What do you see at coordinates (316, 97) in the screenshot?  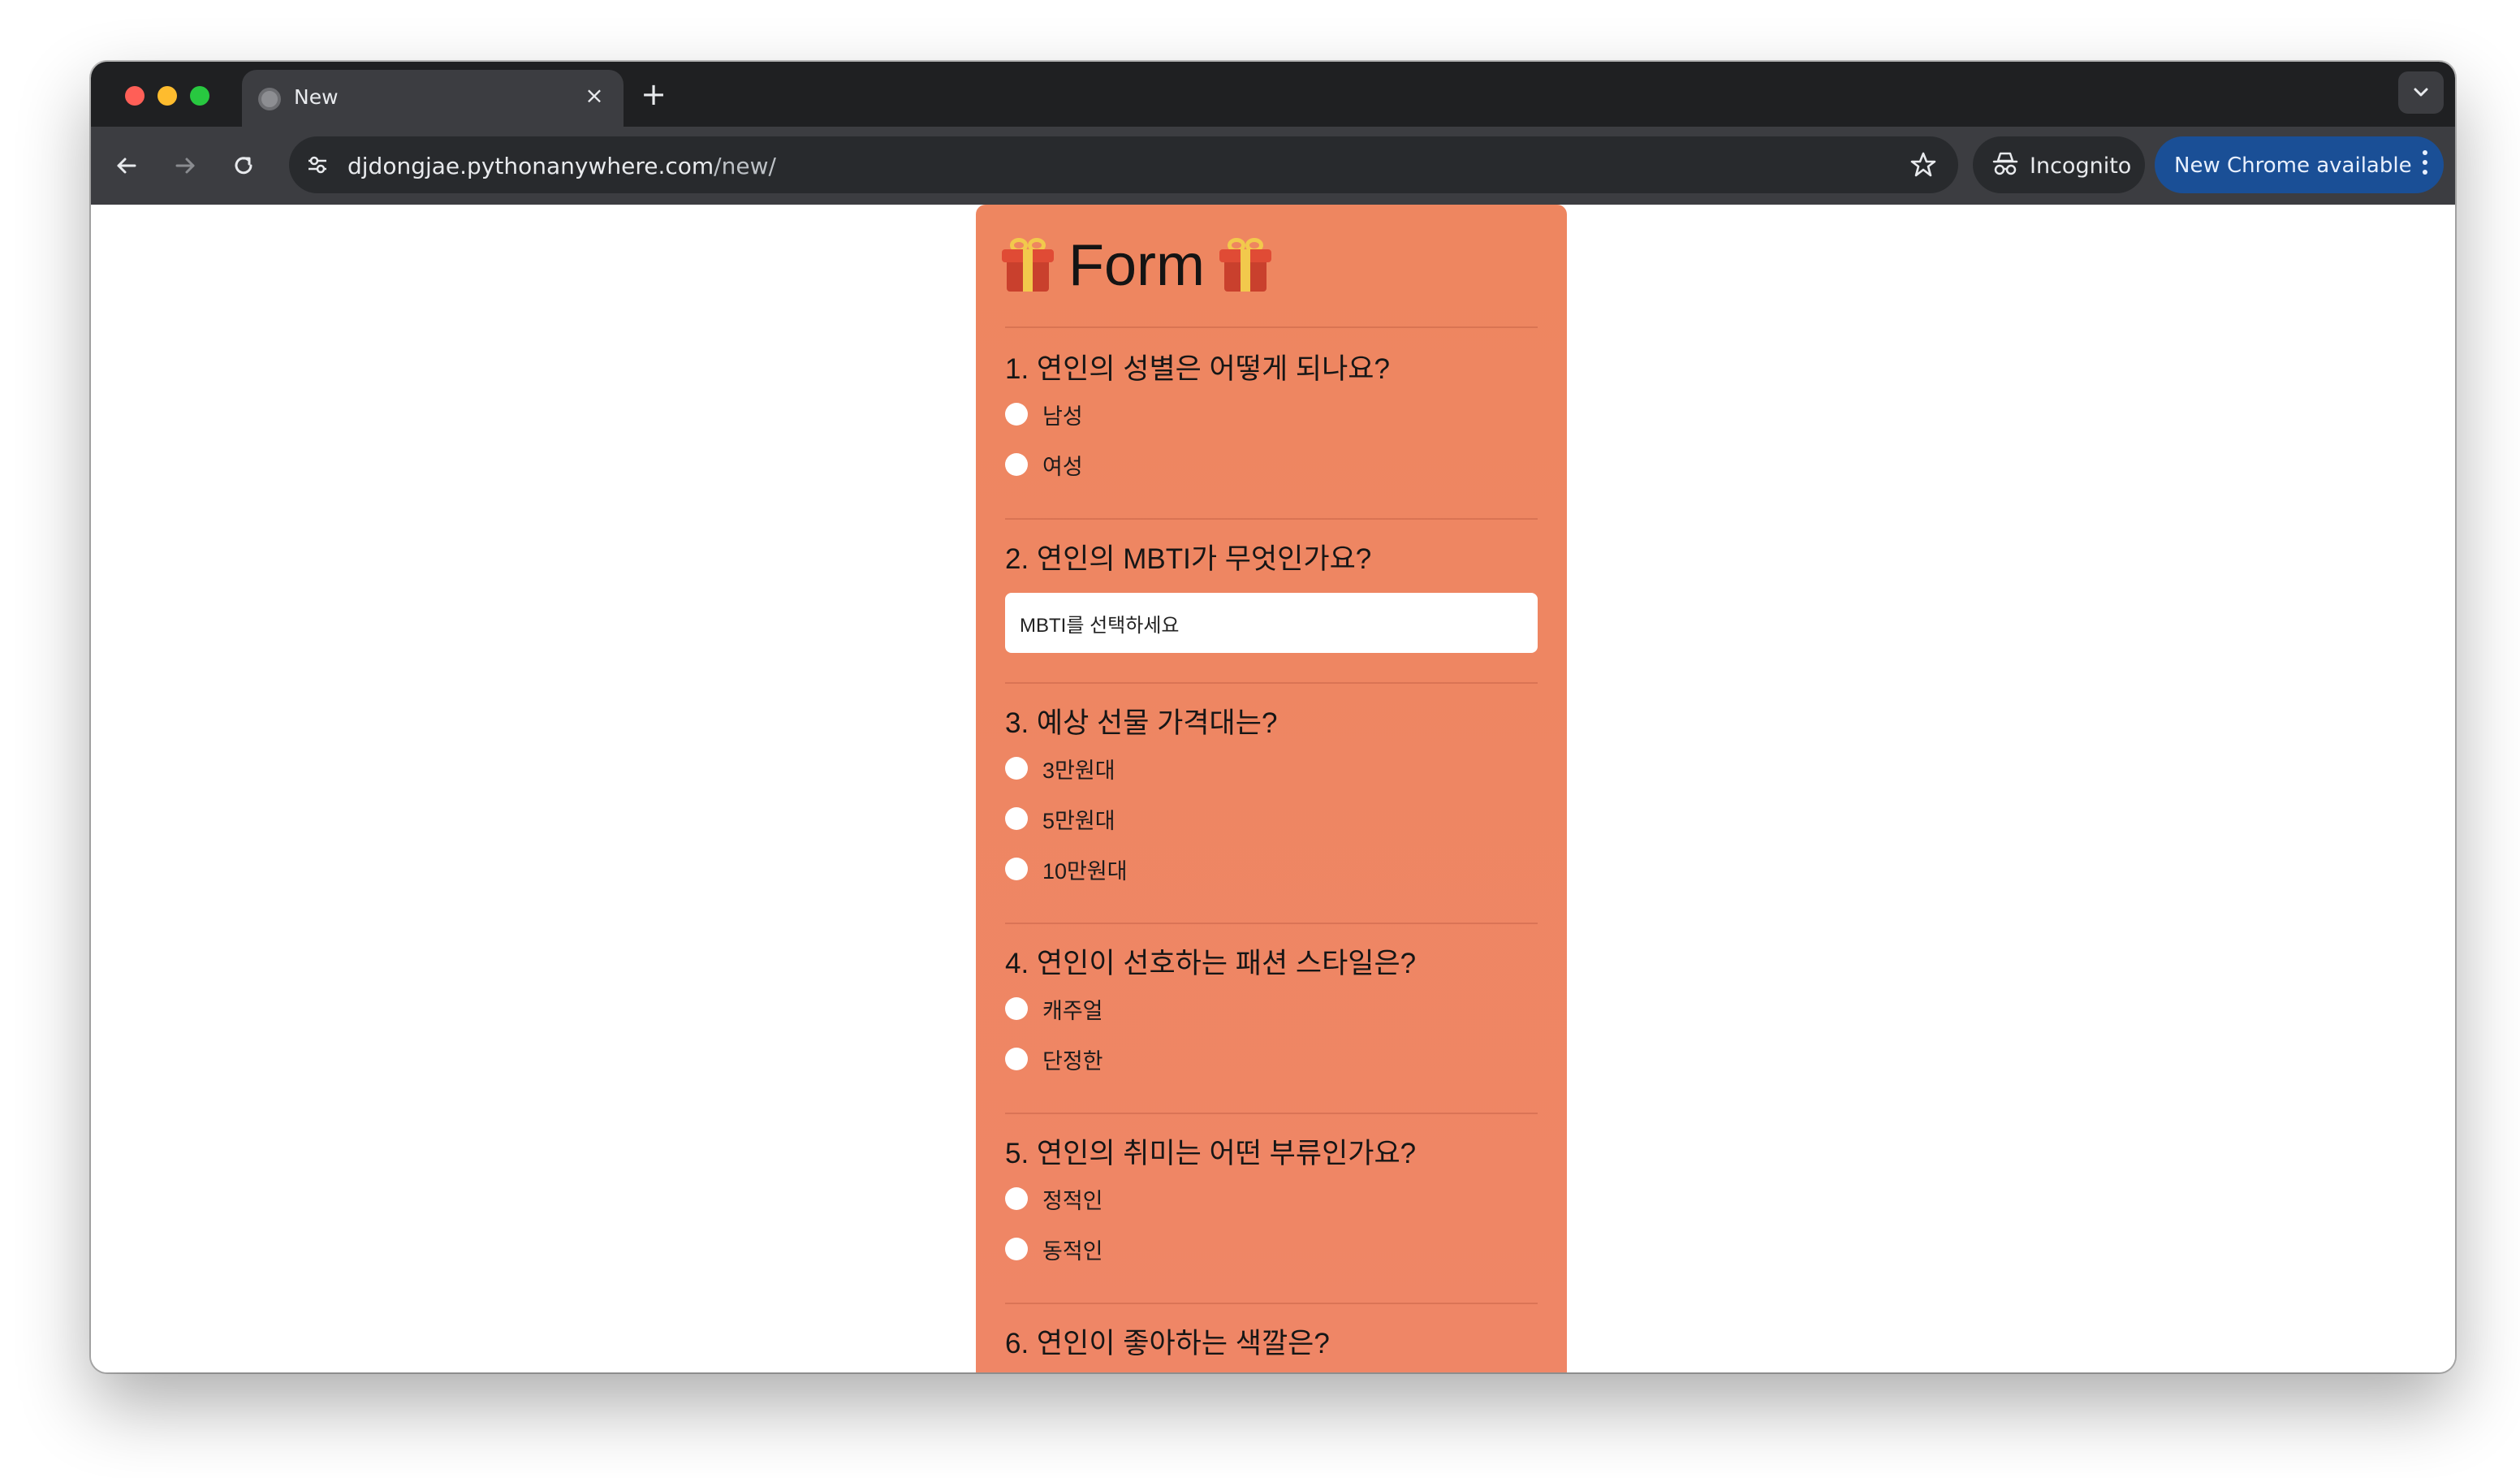 I see `tab-title: New` at bounding box center [316, 97].